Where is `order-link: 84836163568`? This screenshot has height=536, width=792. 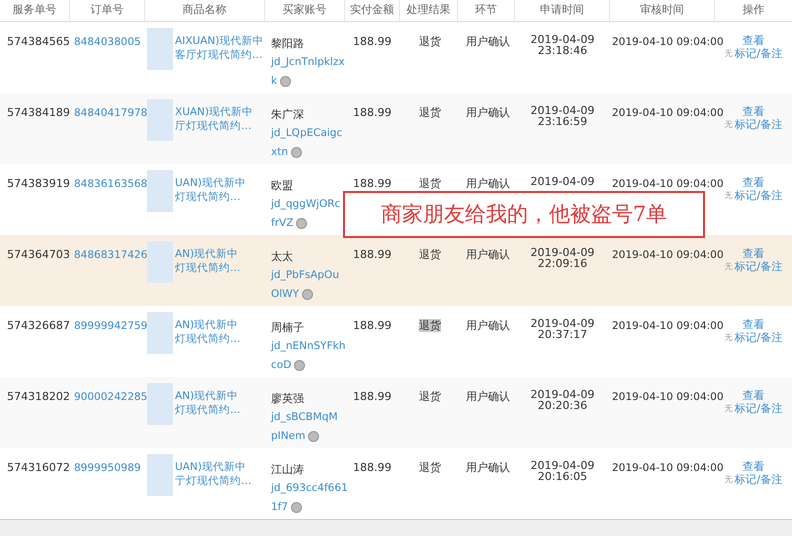
order-link: 84836163568 is located at coordinates (111, 184).